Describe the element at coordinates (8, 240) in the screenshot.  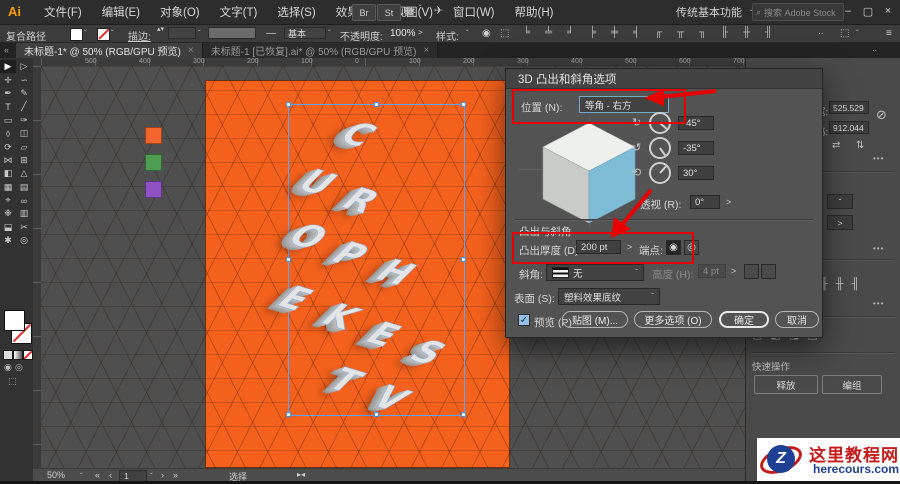
I see `hand-tool: ✱` at that location.